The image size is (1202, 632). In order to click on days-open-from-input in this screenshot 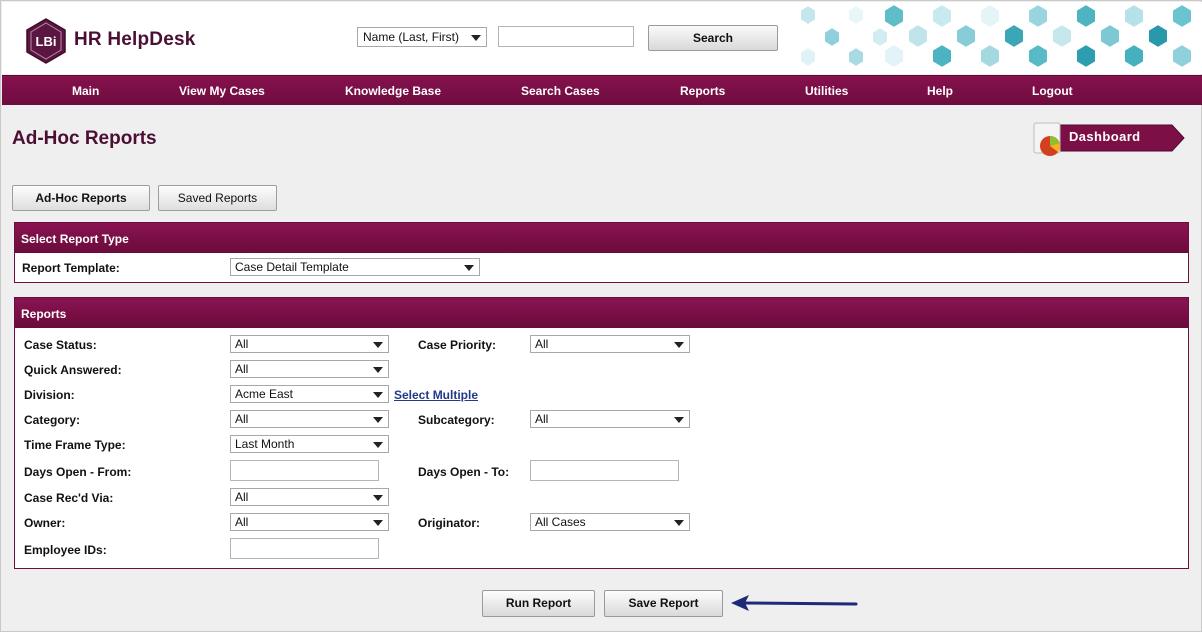, I will do `click(304, 470)`.